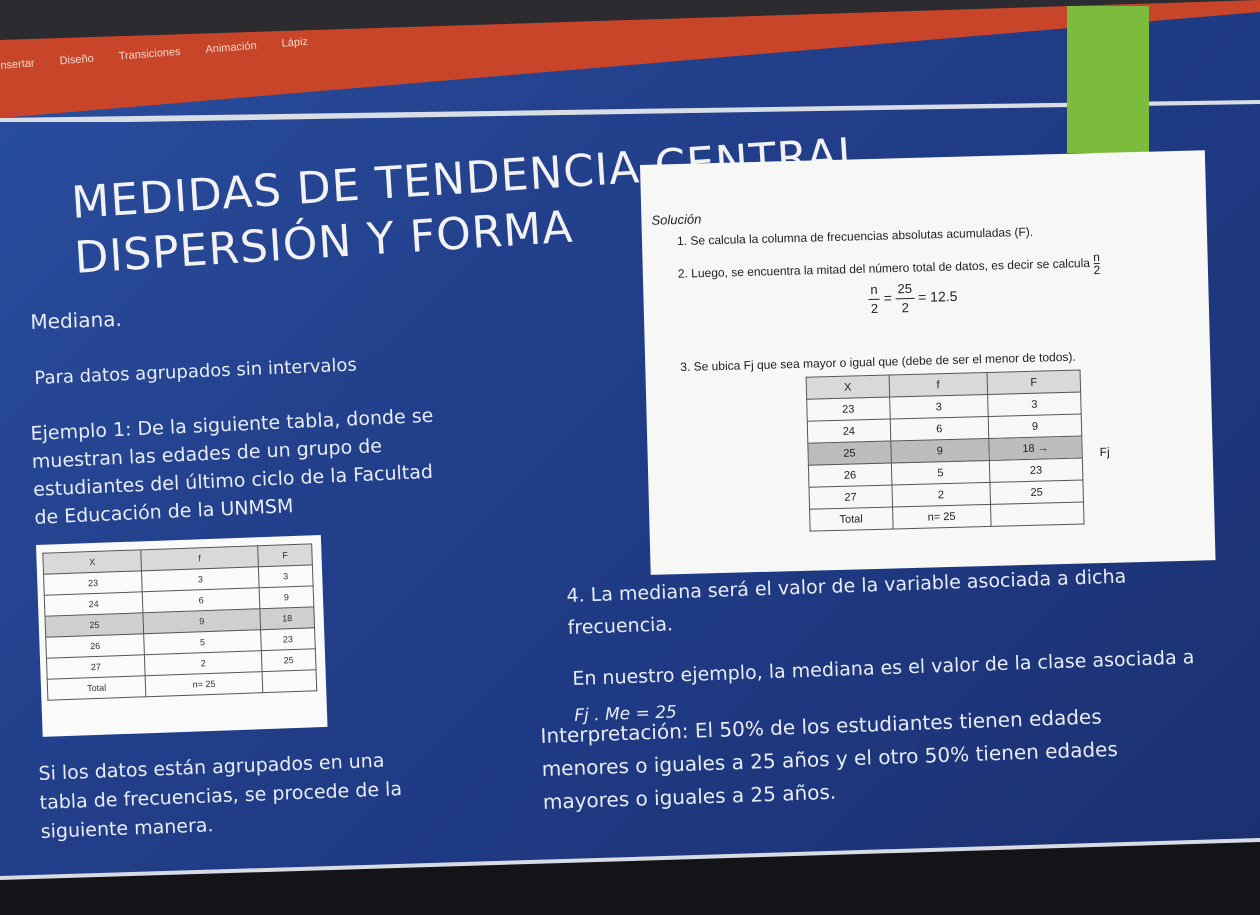 Image resolution: width=1260 pixels, height=915 pixels. What do you see at coordinates (937, 296) in the screenshot?
I see `formula-result: = 12.5` at bounding box center [937, 296].